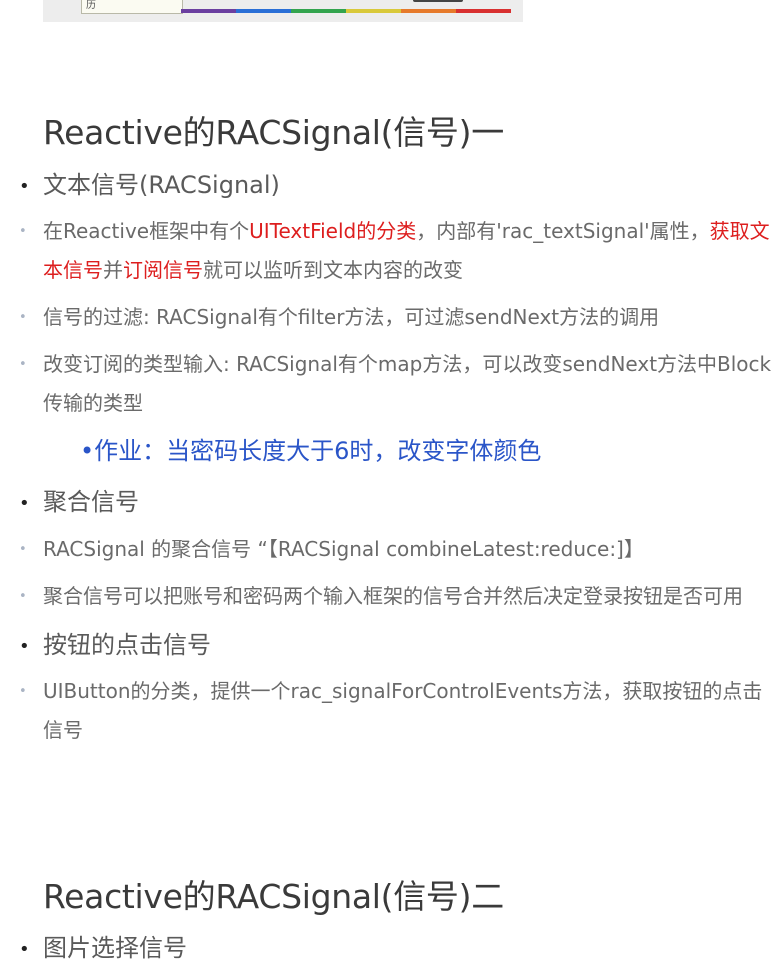  Describe the element at coordinates (132, 7) in the screenshot. I see `figure-document-frame: 历` at that location.